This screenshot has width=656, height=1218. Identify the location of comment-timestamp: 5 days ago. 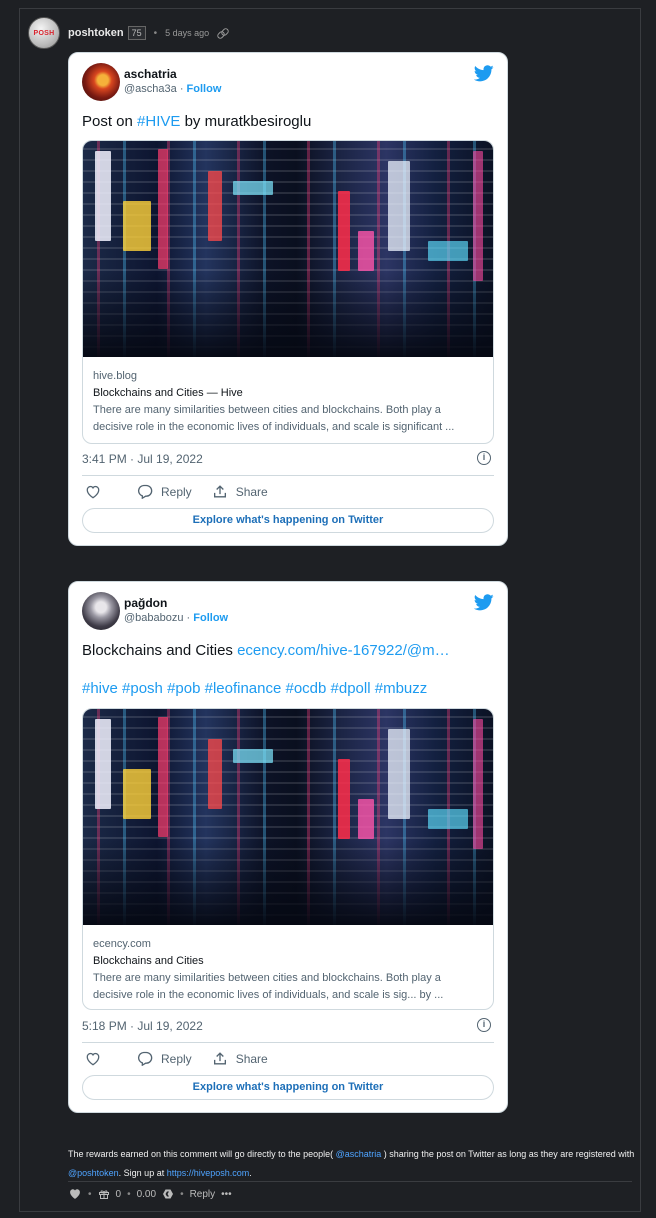
(187, 33).